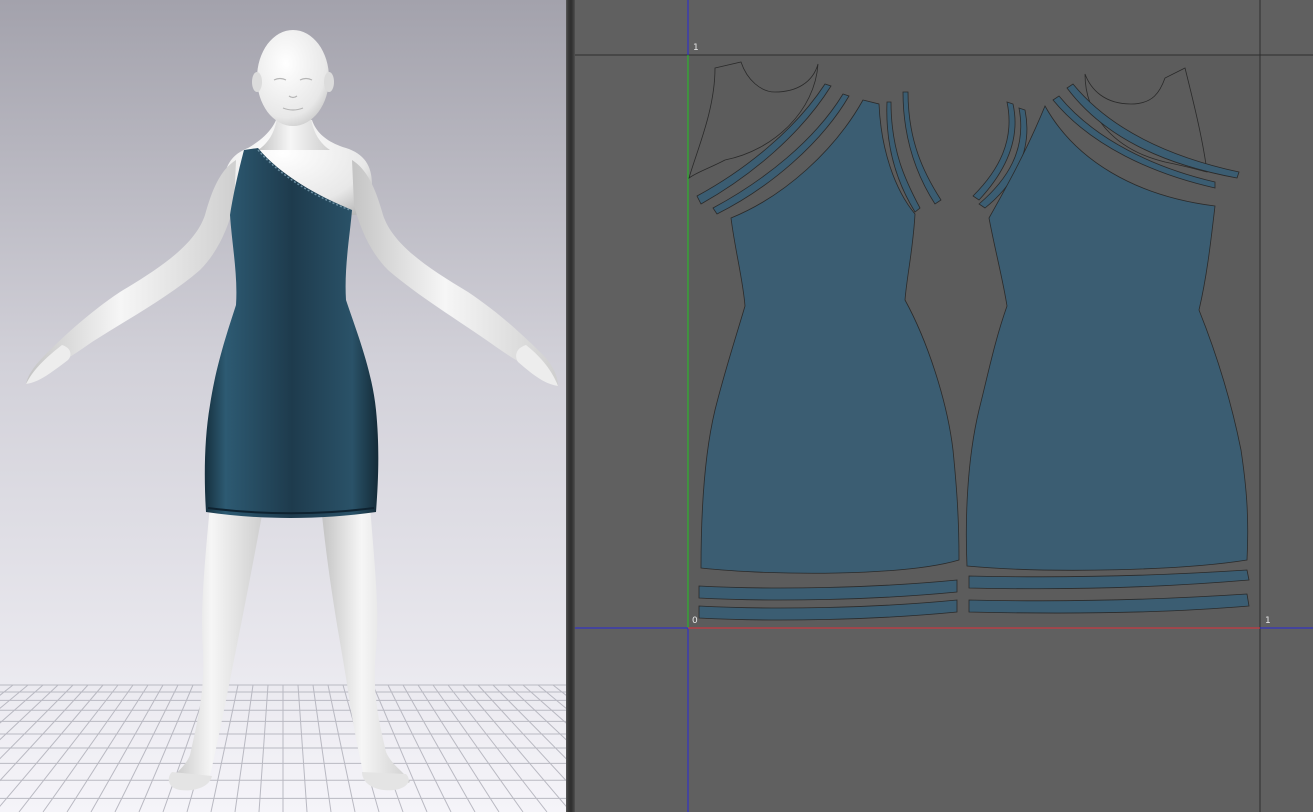  Describe the element at coordinates (696, 48) in the screenshot. I see `uv-label-v-one: 1` at that location.